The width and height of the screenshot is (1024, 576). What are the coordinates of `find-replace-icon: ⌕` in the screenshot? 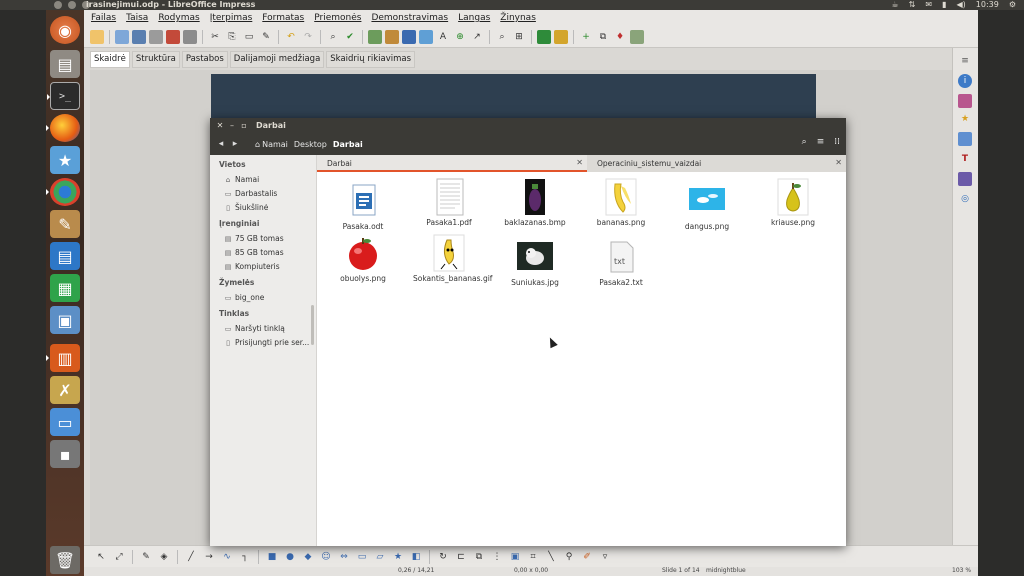 It's located at (333, 37).